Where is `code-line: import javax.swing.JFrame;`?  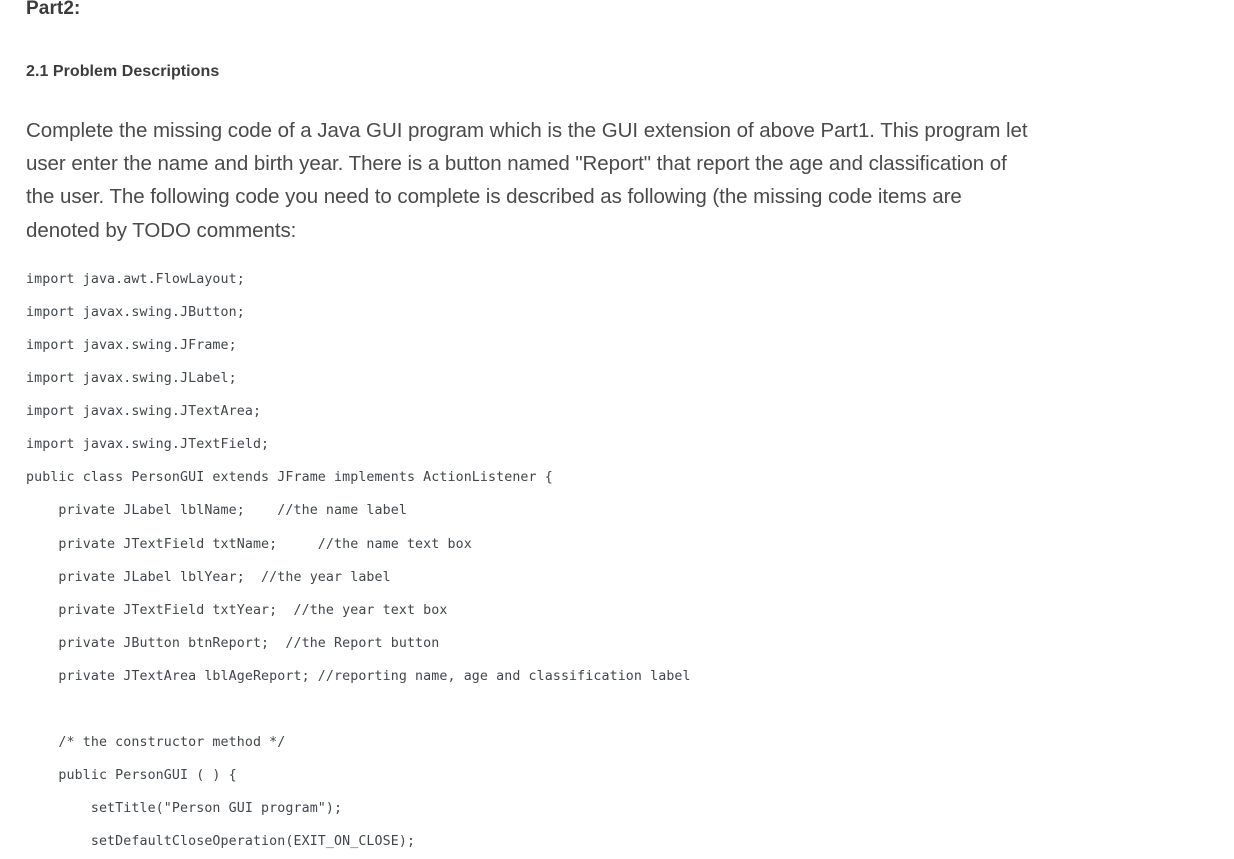
code-line: import javax.swing.JFrame; is located at coordinates (131, 345).